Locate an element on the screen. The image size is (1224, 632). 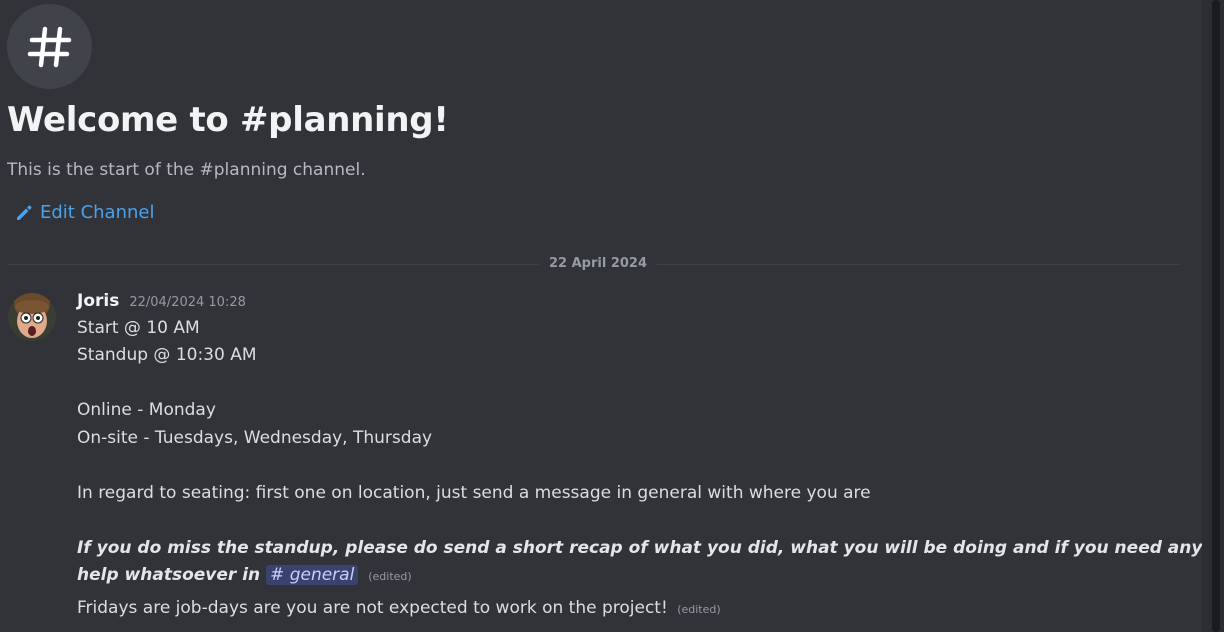
message-line-text: help whatsoever in is located at coordinates (169, 575).